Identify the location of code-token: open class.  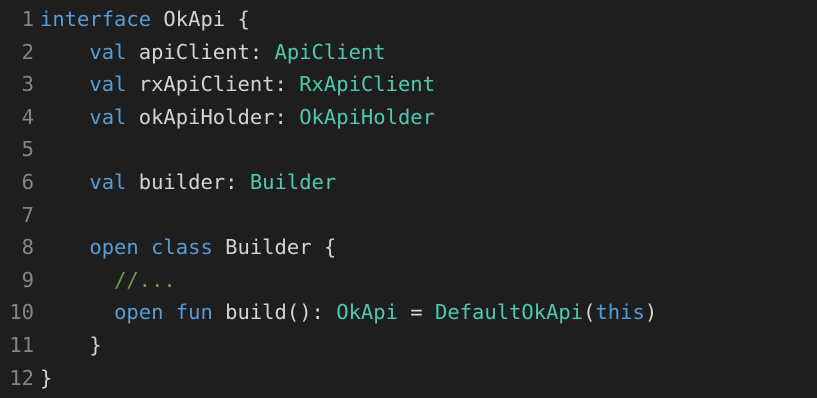
(151, 247).